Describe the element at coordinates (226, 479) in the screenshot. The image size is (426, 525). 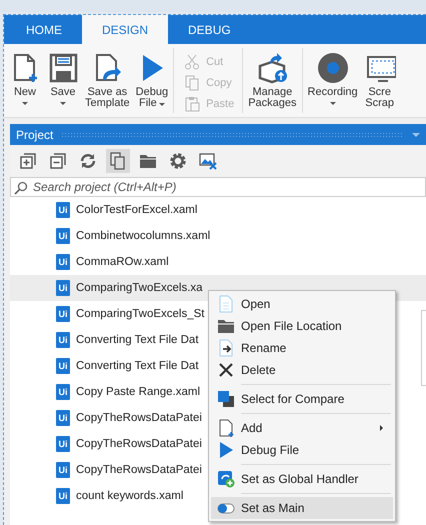
I see `global-handler-icon` at that location.